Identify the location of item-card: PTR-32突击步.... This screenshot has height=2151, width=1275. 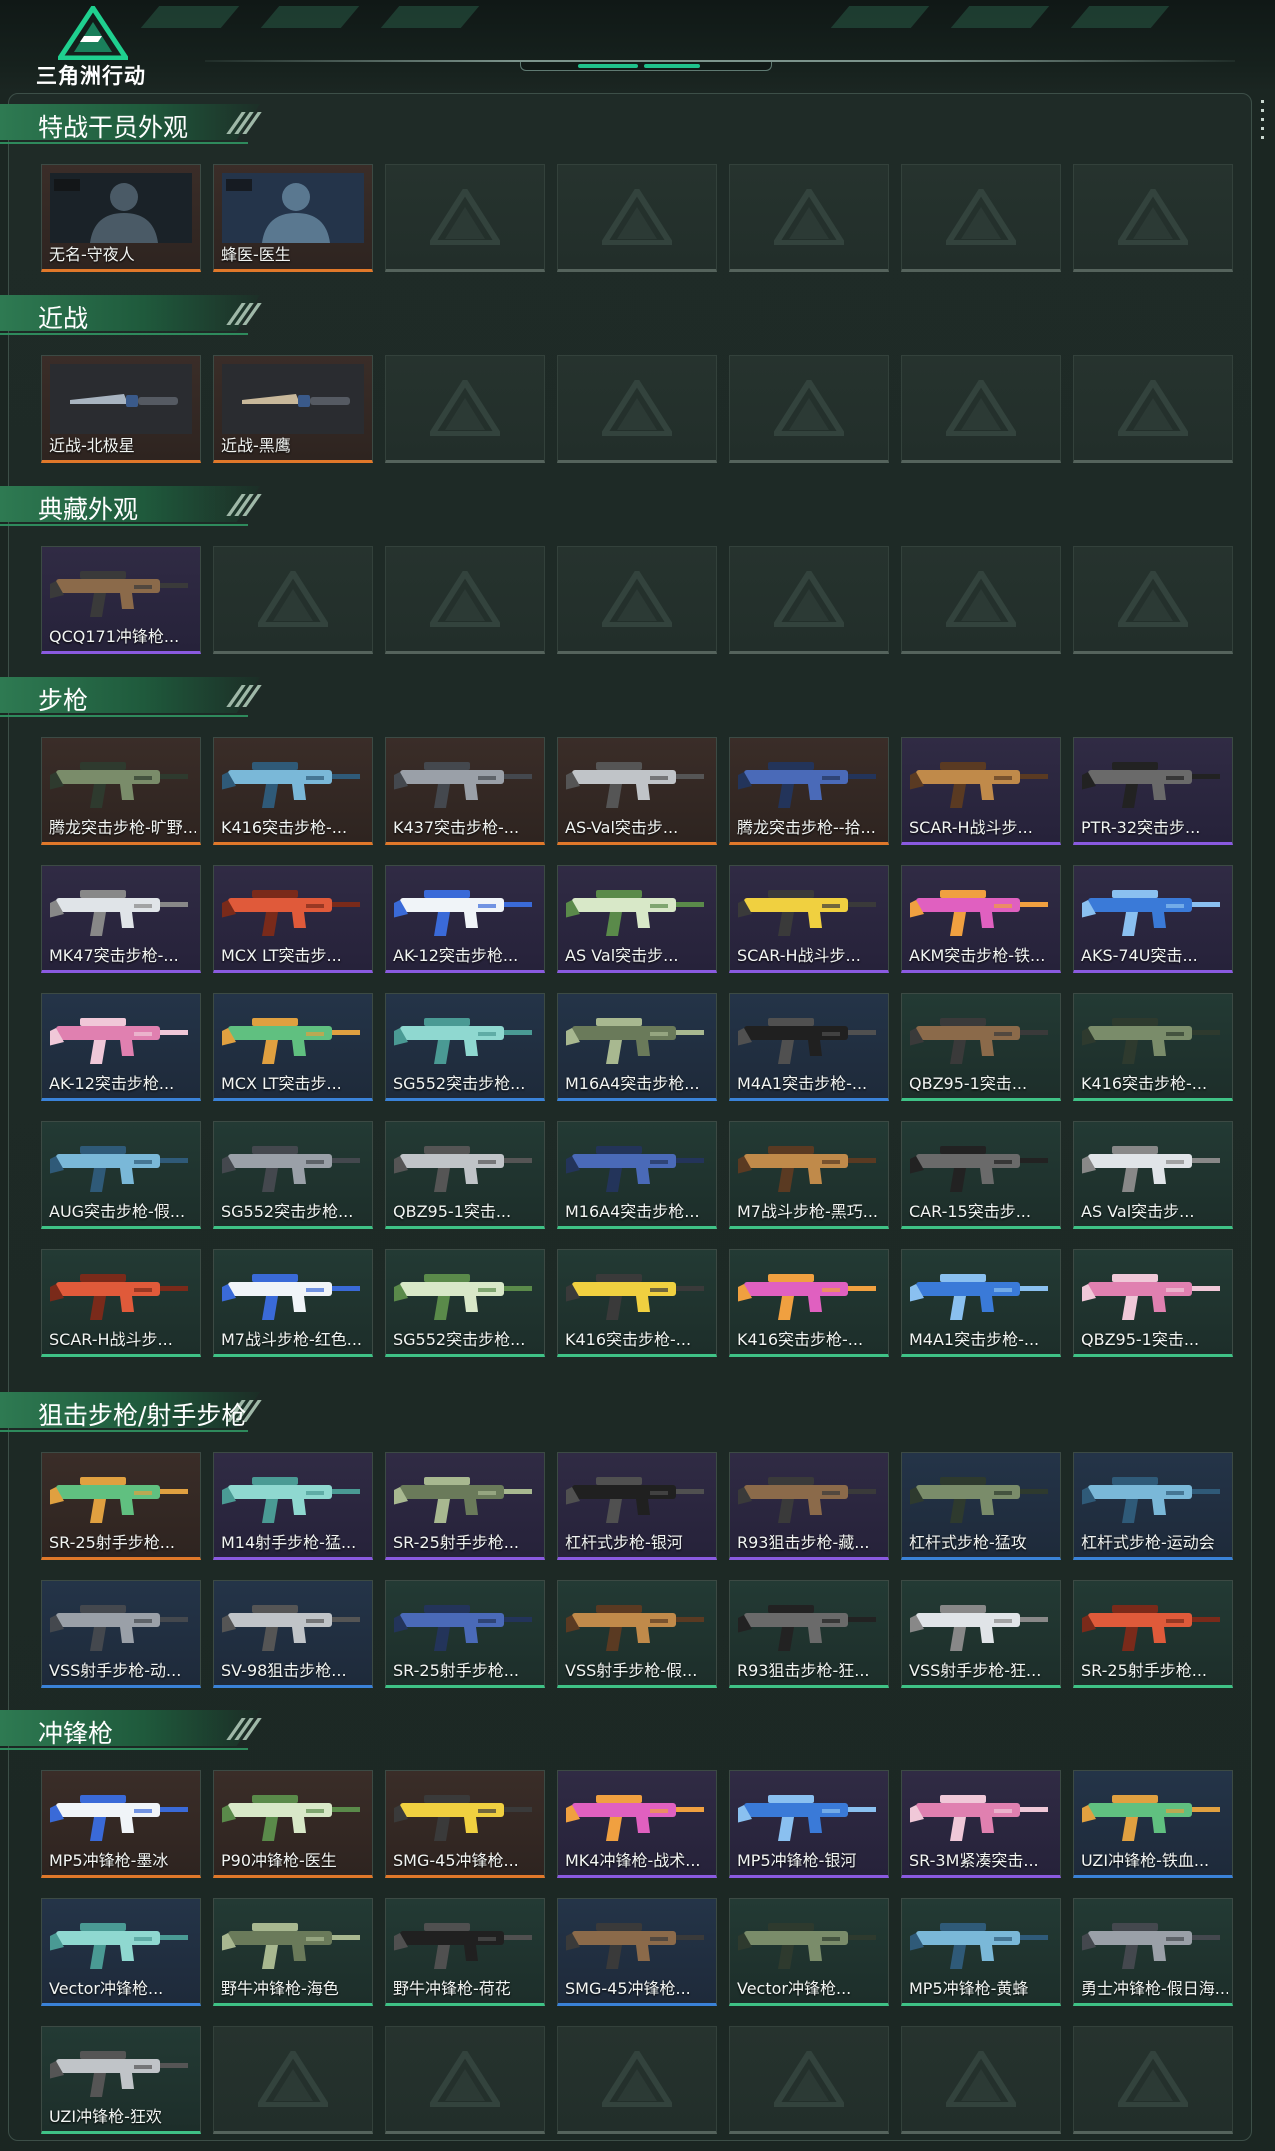
(1153, 791).